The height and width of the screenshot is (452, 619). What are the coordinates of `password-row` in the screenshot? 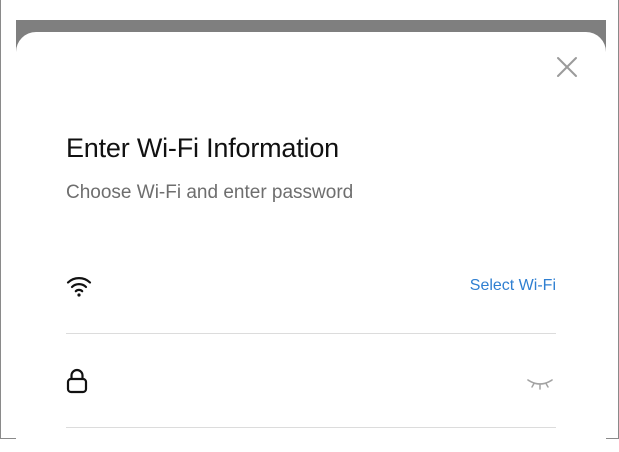 It's located at (311, 385).